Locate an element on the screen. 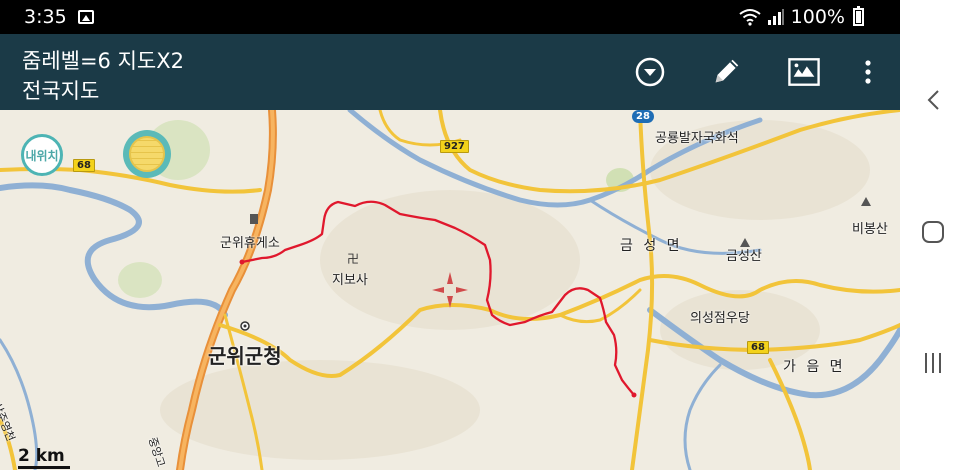 This screenshot has width=966, height=470. route-badge-28: 28 is located at coordinates (643, 116).